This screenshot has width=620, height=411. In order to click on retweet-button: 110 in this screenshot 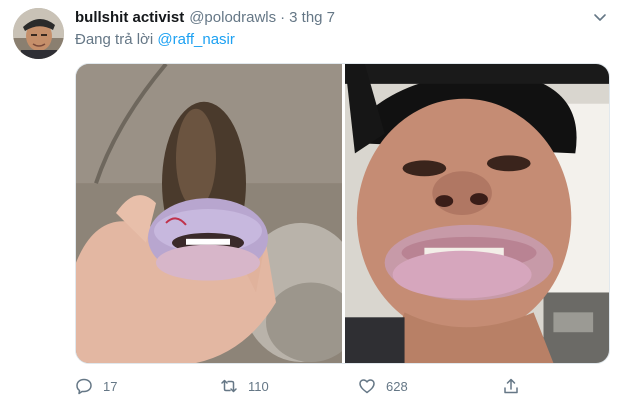, I will do `click(244, 386)`.